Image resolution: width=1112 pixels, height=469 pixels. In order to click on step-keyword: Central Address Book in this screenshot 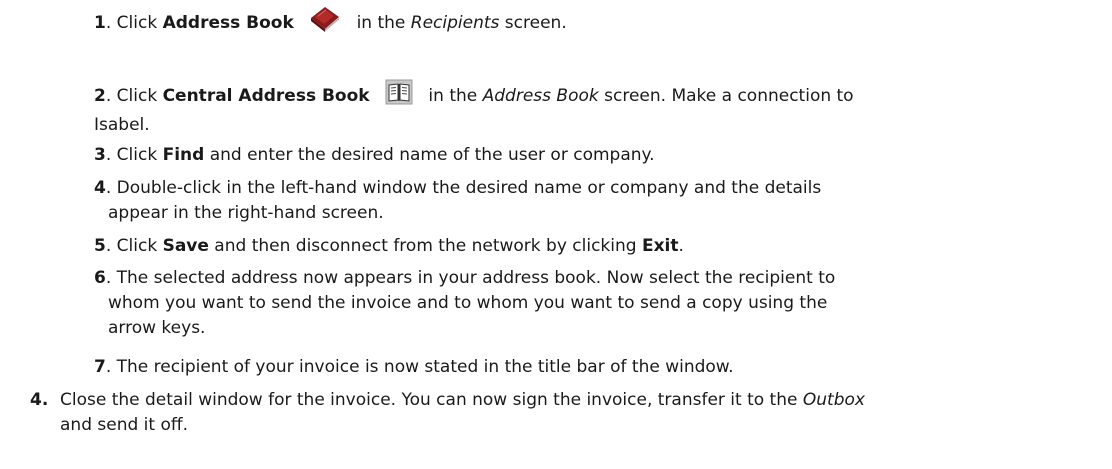, I will do `click(266, 96)`.